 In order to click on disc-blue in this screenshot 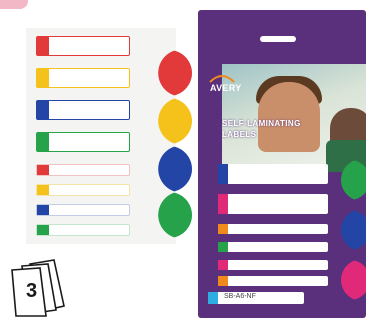, I will do `click(169, 169)`.